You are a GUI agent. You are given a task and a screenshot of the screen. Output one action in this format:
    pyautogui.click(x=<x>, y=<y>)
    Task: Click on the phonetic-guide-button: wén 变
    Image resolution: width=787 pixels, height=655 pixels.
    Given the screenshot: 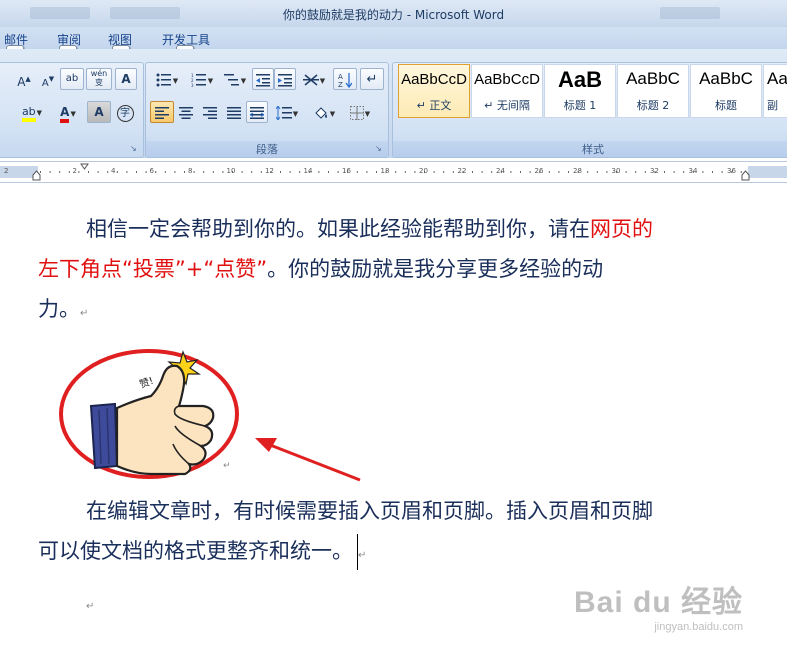 What is the action you would take?
    pyautogui.click(x=99, y=79)
    